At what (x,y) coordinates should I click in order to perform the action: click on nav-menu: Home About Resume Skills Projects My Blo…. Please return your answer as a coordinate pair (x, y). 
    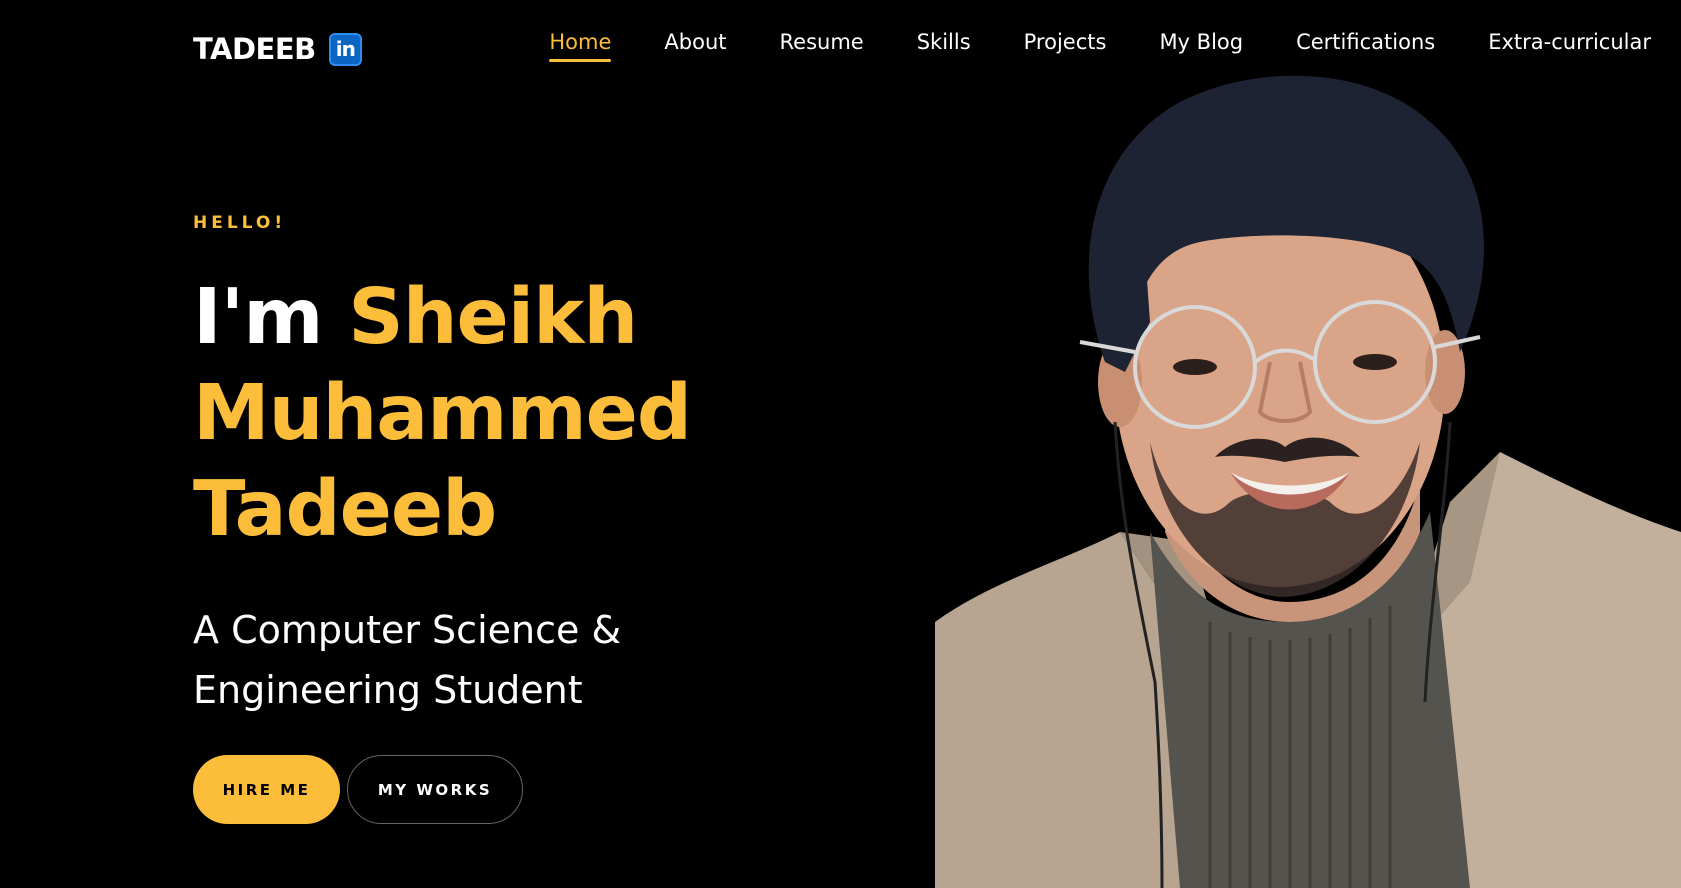
    Looking at the image, I should click on (1100, 46).